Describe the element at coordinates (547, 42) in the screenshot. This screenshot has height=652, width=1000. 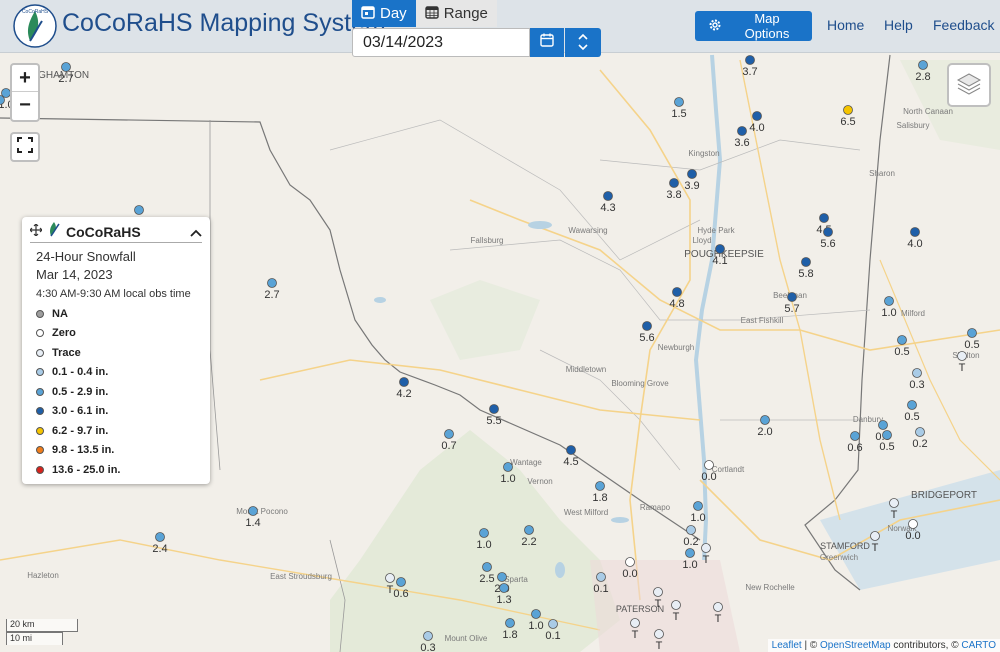
I see `date-picker-button` at that location.